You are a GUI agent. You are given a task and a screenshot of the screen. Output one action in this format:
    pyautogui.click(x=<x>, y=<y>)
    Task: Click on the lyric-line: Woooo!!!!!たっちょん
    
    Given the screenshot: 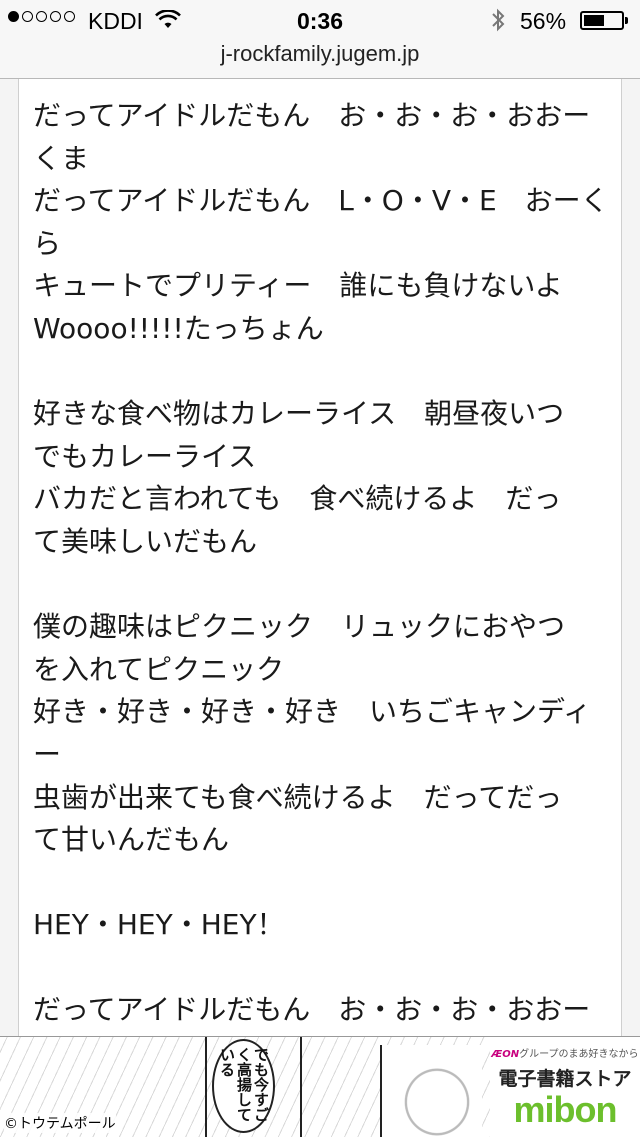 What is the action you would take?
    pyautogui.click(x=178, y=328)
    